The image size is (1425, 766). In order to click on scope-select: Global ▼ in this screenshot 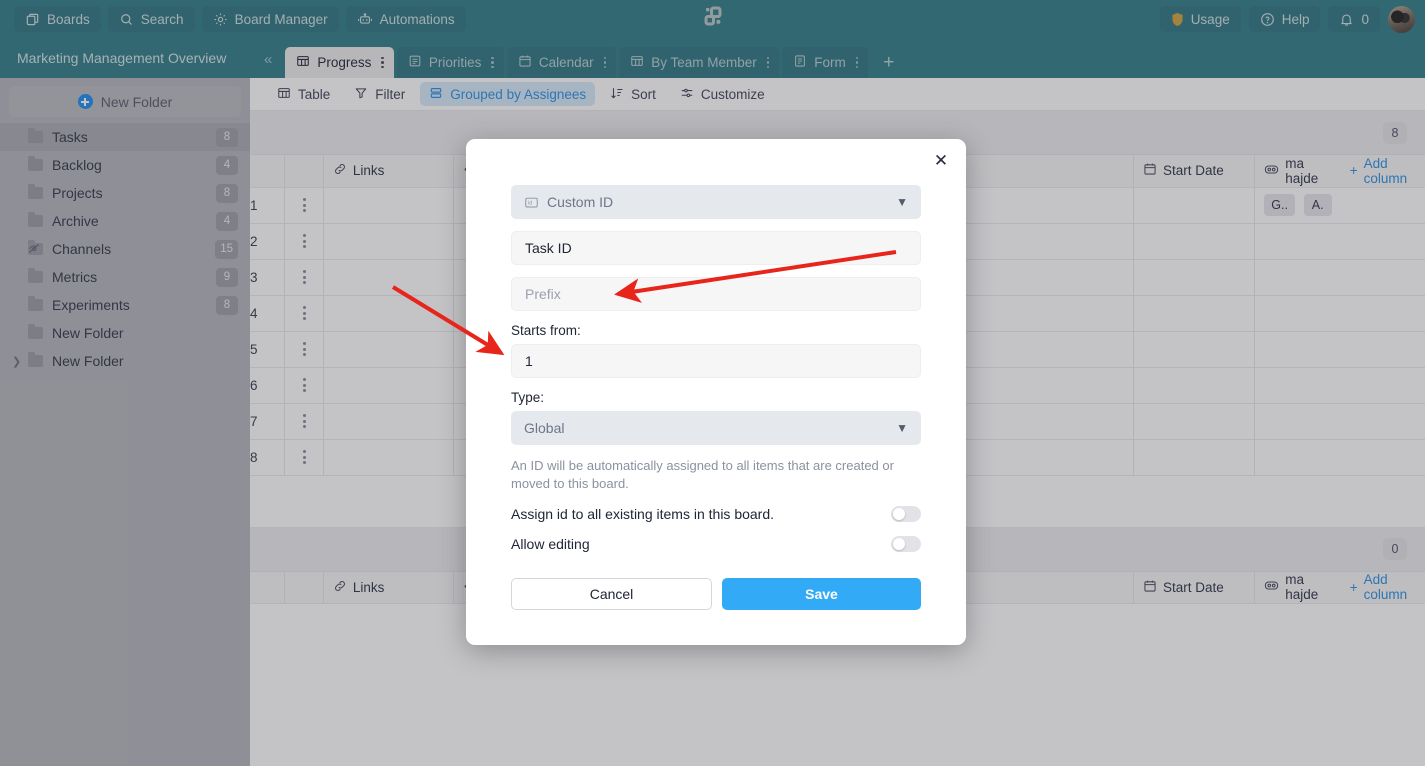, I will do `click(716, 428)`.